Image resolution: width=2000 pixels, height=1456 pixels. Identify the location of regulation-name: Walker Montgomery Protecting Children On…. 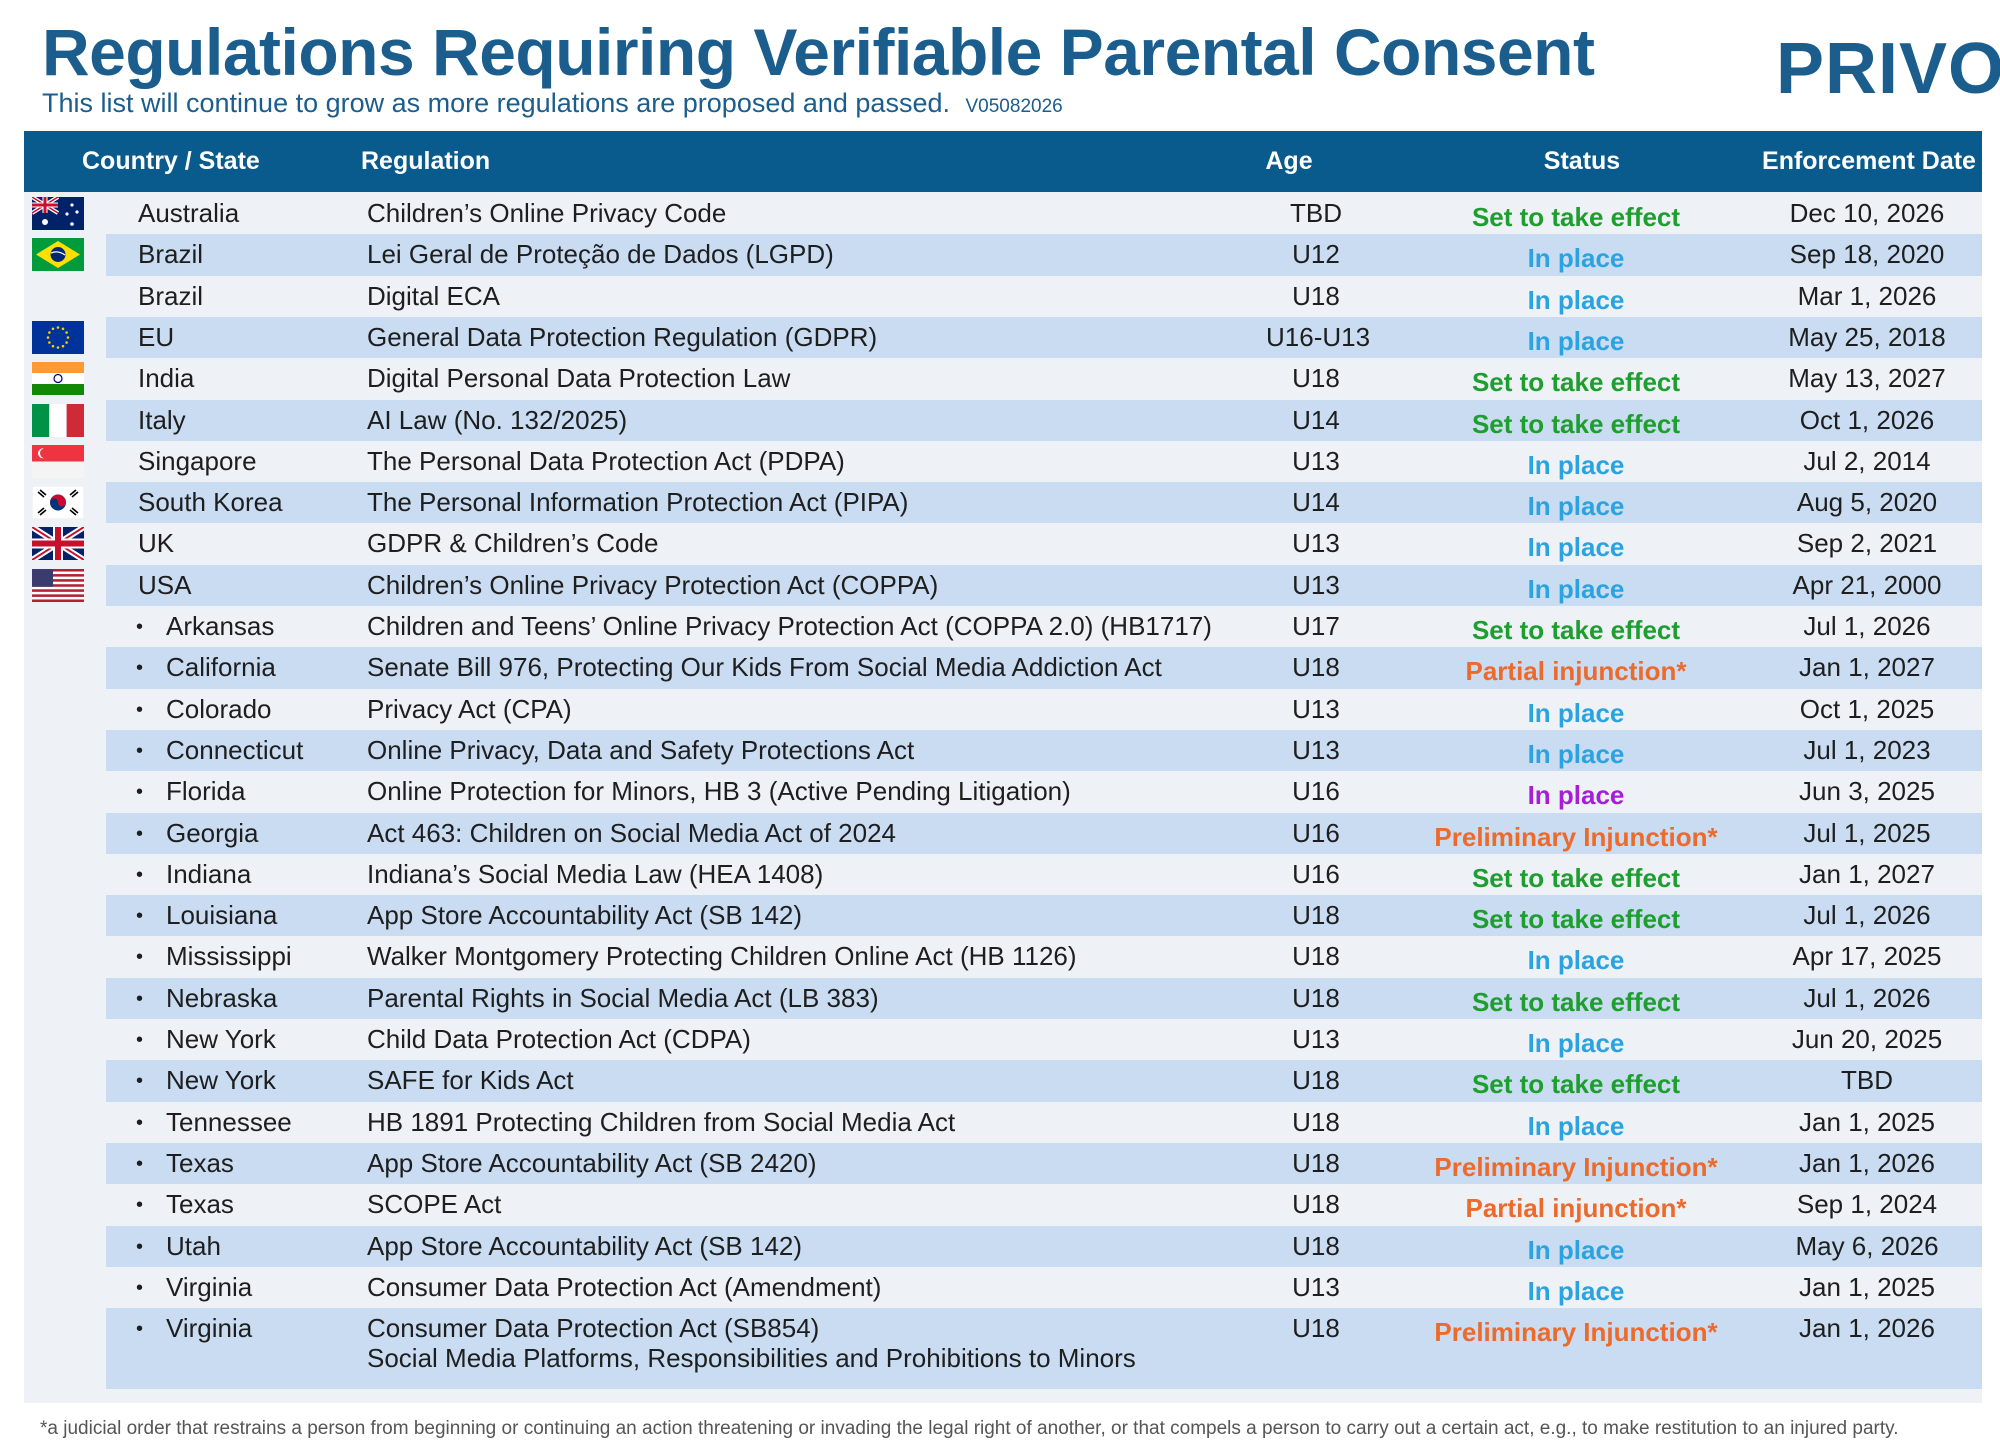
(722, 956).